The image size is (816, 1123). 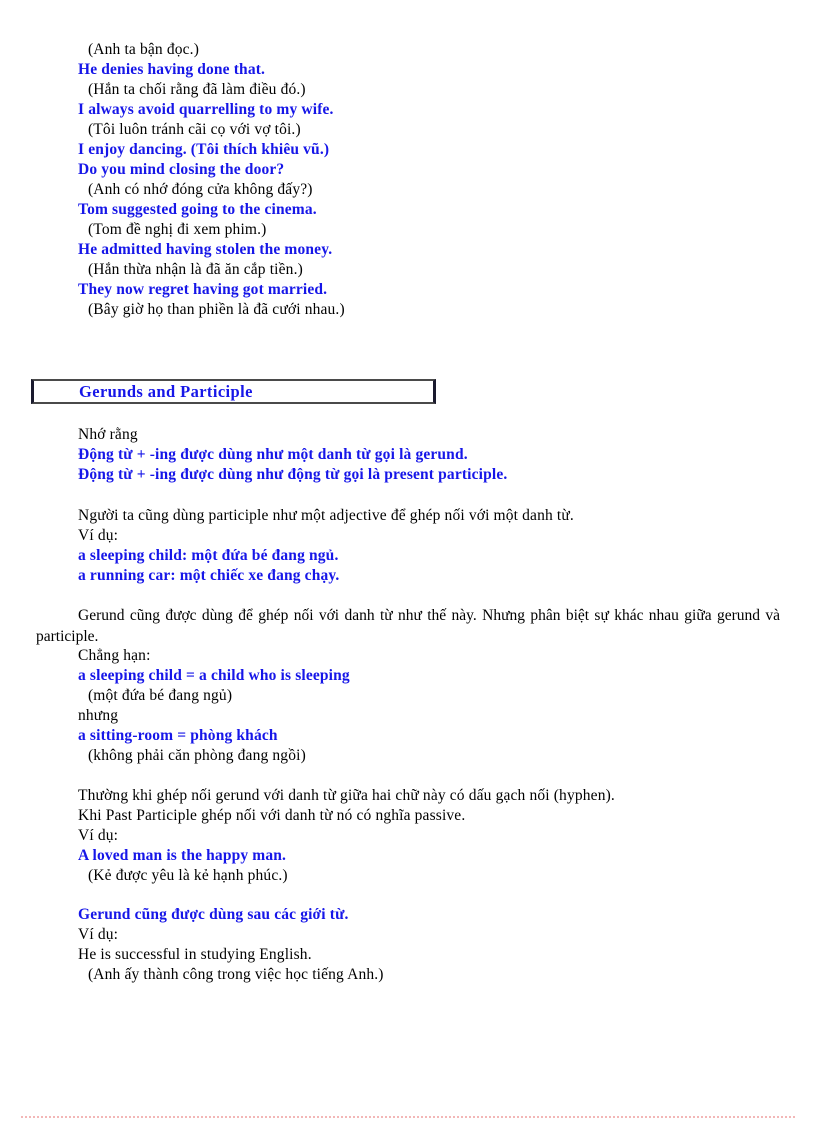 I want to click on body-line: Nhớ rằng, so click(x=108, y=434).